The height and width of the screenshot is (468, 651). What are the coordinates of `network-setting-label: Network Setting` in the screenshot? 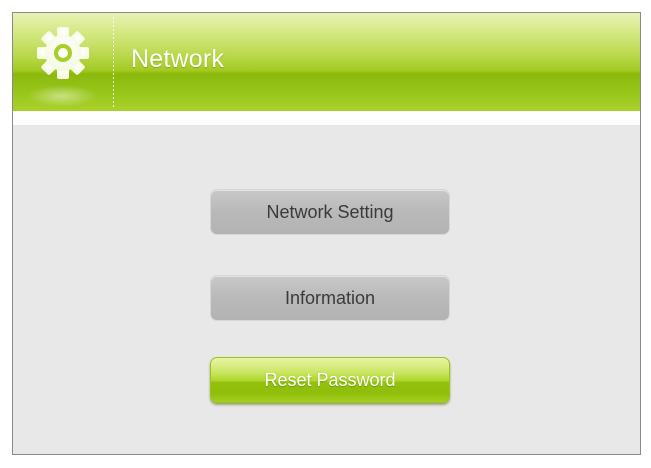 It's located at (330, 211).